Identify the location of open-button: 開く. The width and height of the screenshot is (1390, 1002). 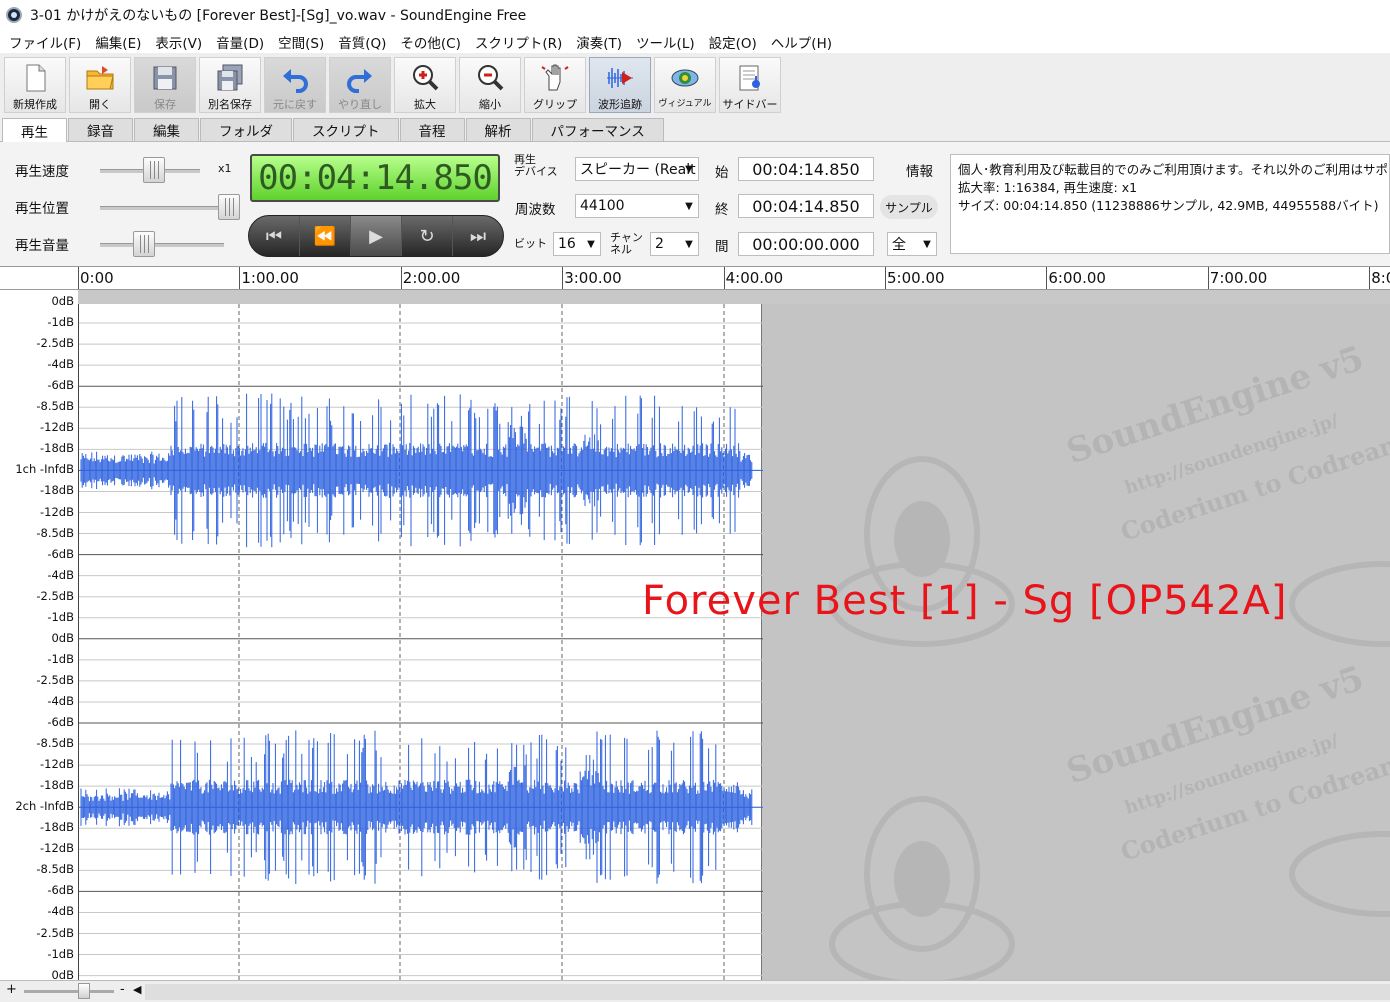
(100, 85).